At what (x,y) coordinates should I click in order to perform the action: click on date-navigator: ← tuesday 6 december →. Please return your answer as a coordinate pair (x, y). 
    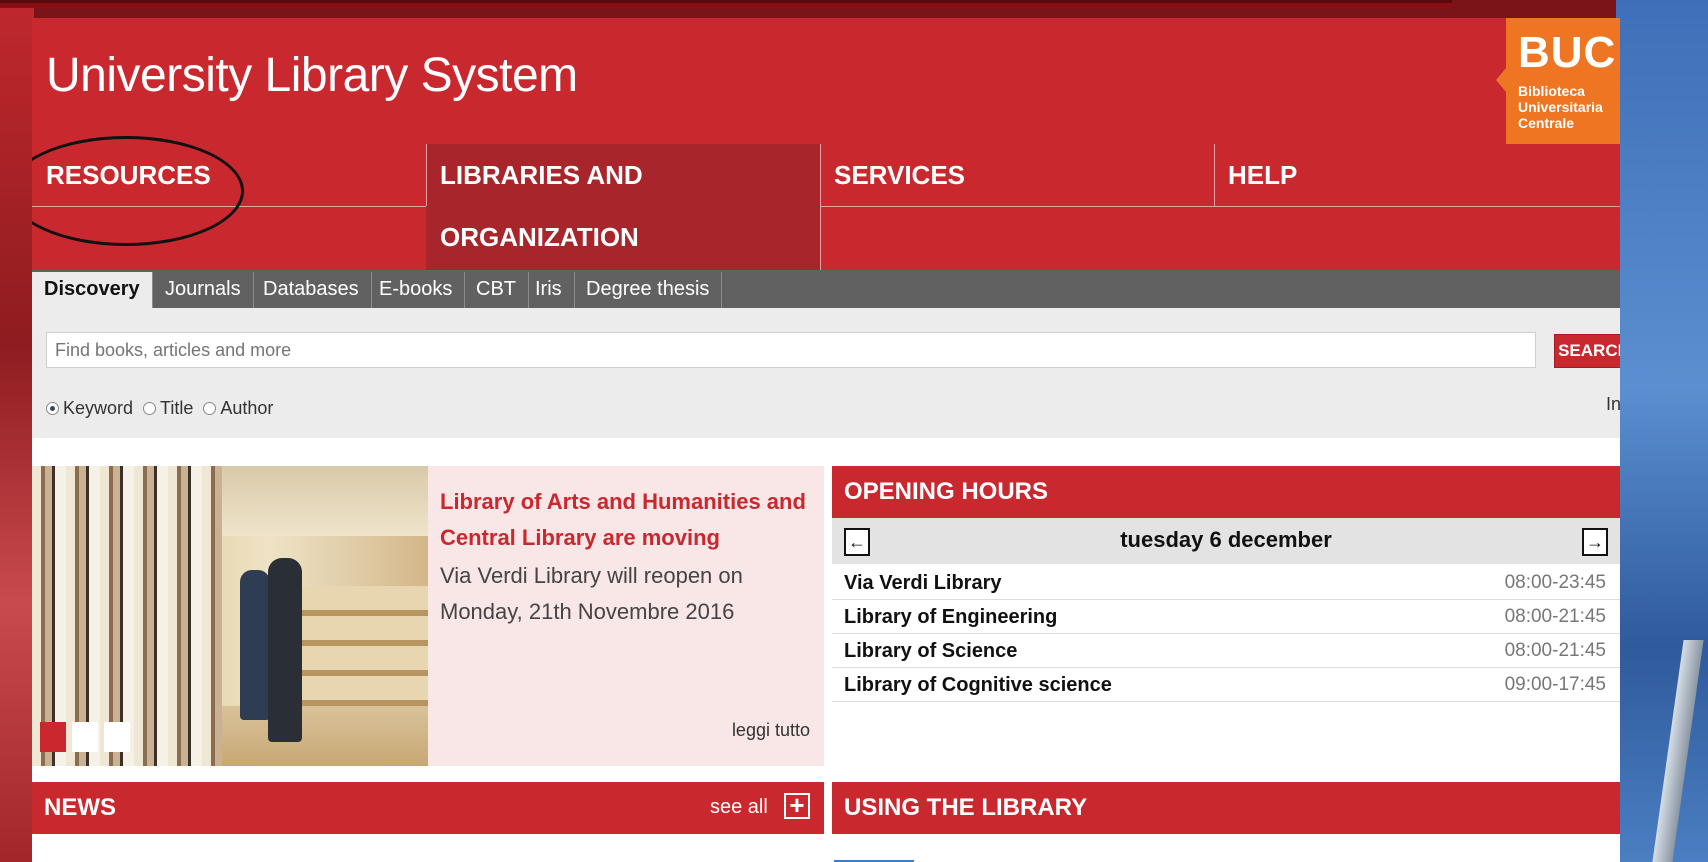
    Looking at the image, I should click on (1226, 541).